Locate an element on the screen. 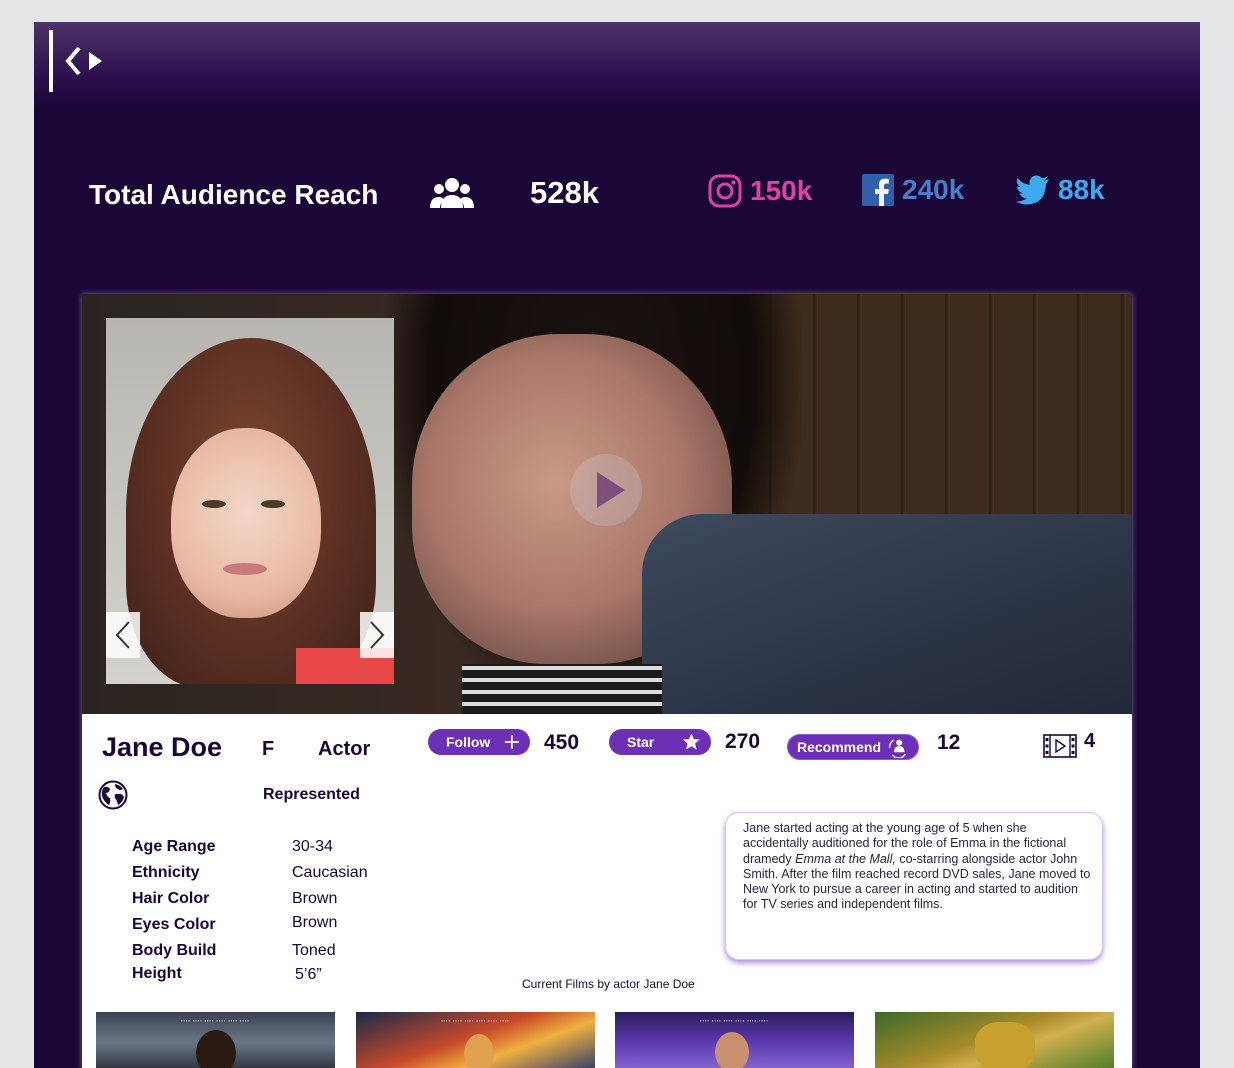  facebook-count: 240k is located at coordinates (933, 189).